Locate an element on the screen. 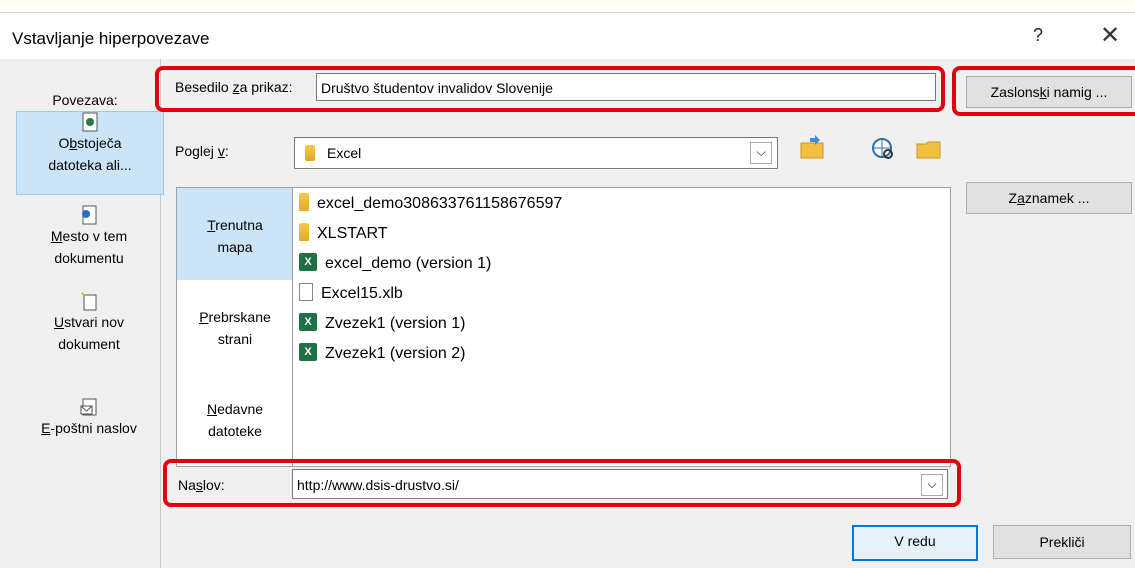 The width and height of the screenshot is (1135, 568). list-item: X Zvezek1 (version 2) is located at coordinates (382, 354).